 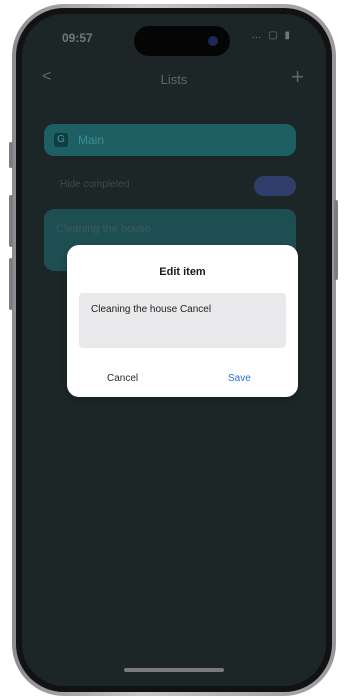 What do you see at coordinates (271, 35) in the screenshot?
I see `status-icons: … ▢ ▮` at bounding box center [271, 35].